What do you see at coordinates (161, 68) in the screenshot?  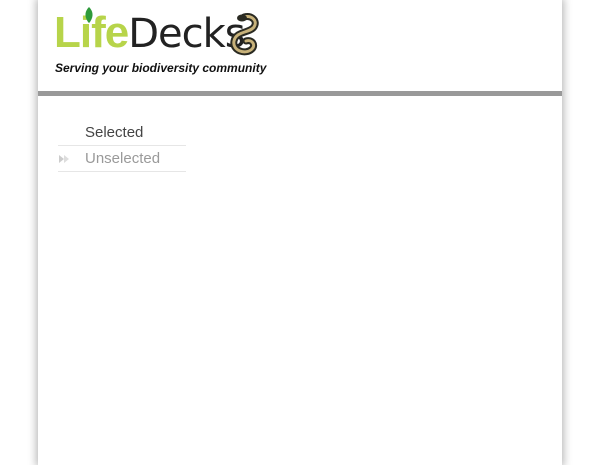 I see `site-tagline: Serving your biodiversity community` at bounding box center [161, 68].